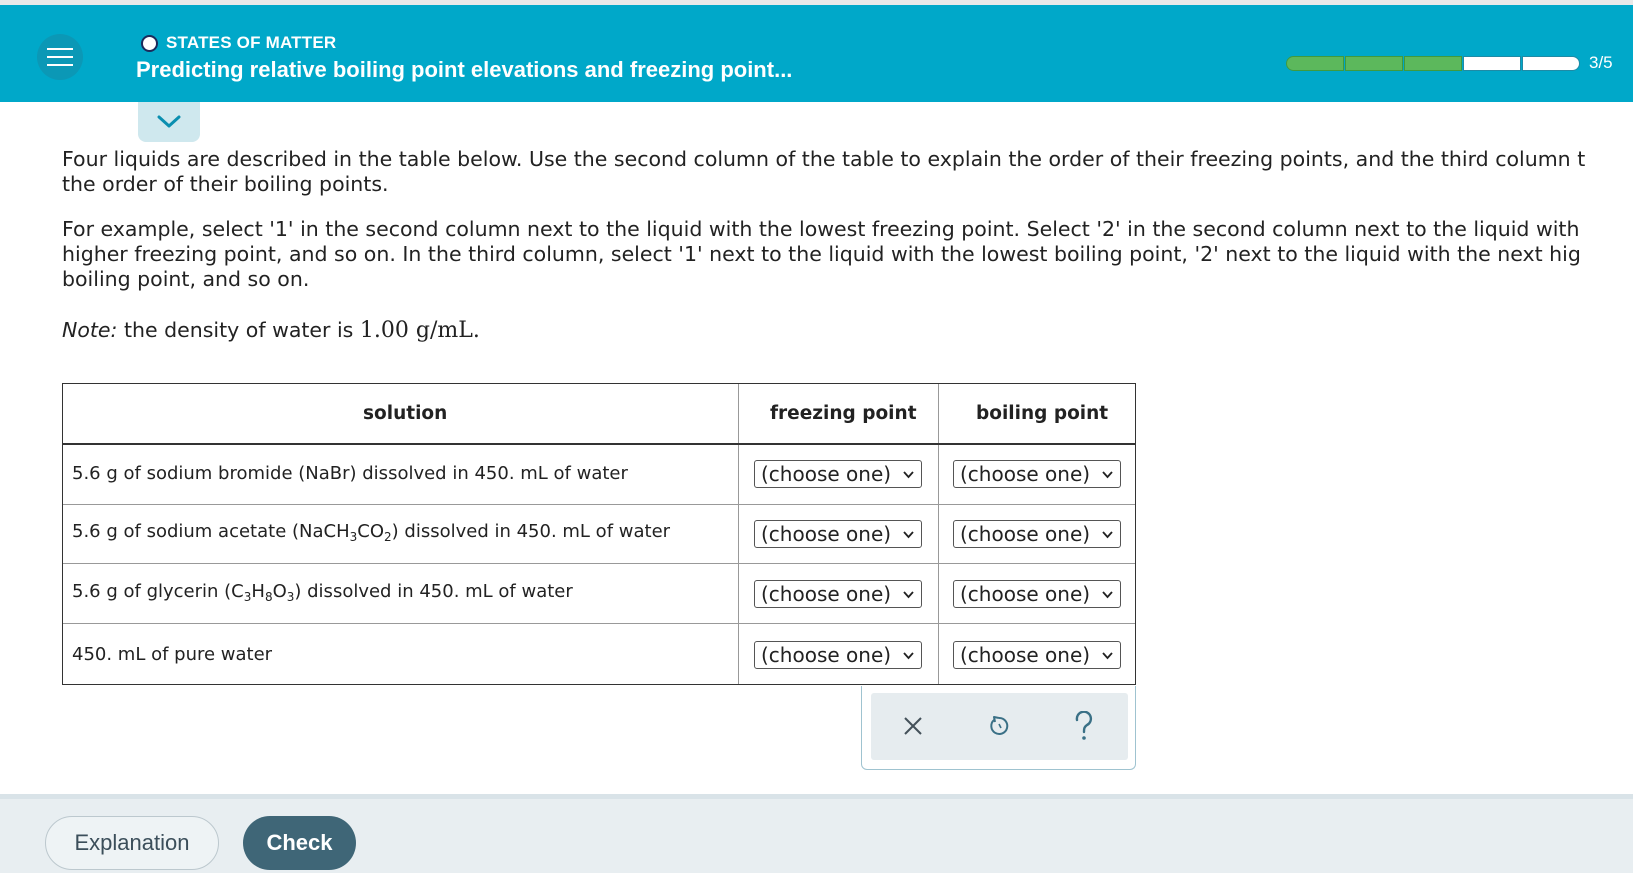  I want to click on close-icon, so click(913, 726).